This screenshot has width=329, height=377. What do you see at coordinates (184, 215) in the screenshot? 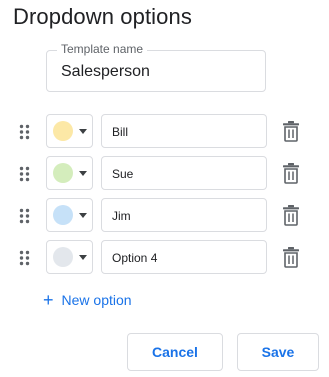
I see `option-input: Jim` at bounding box center [184, 215].